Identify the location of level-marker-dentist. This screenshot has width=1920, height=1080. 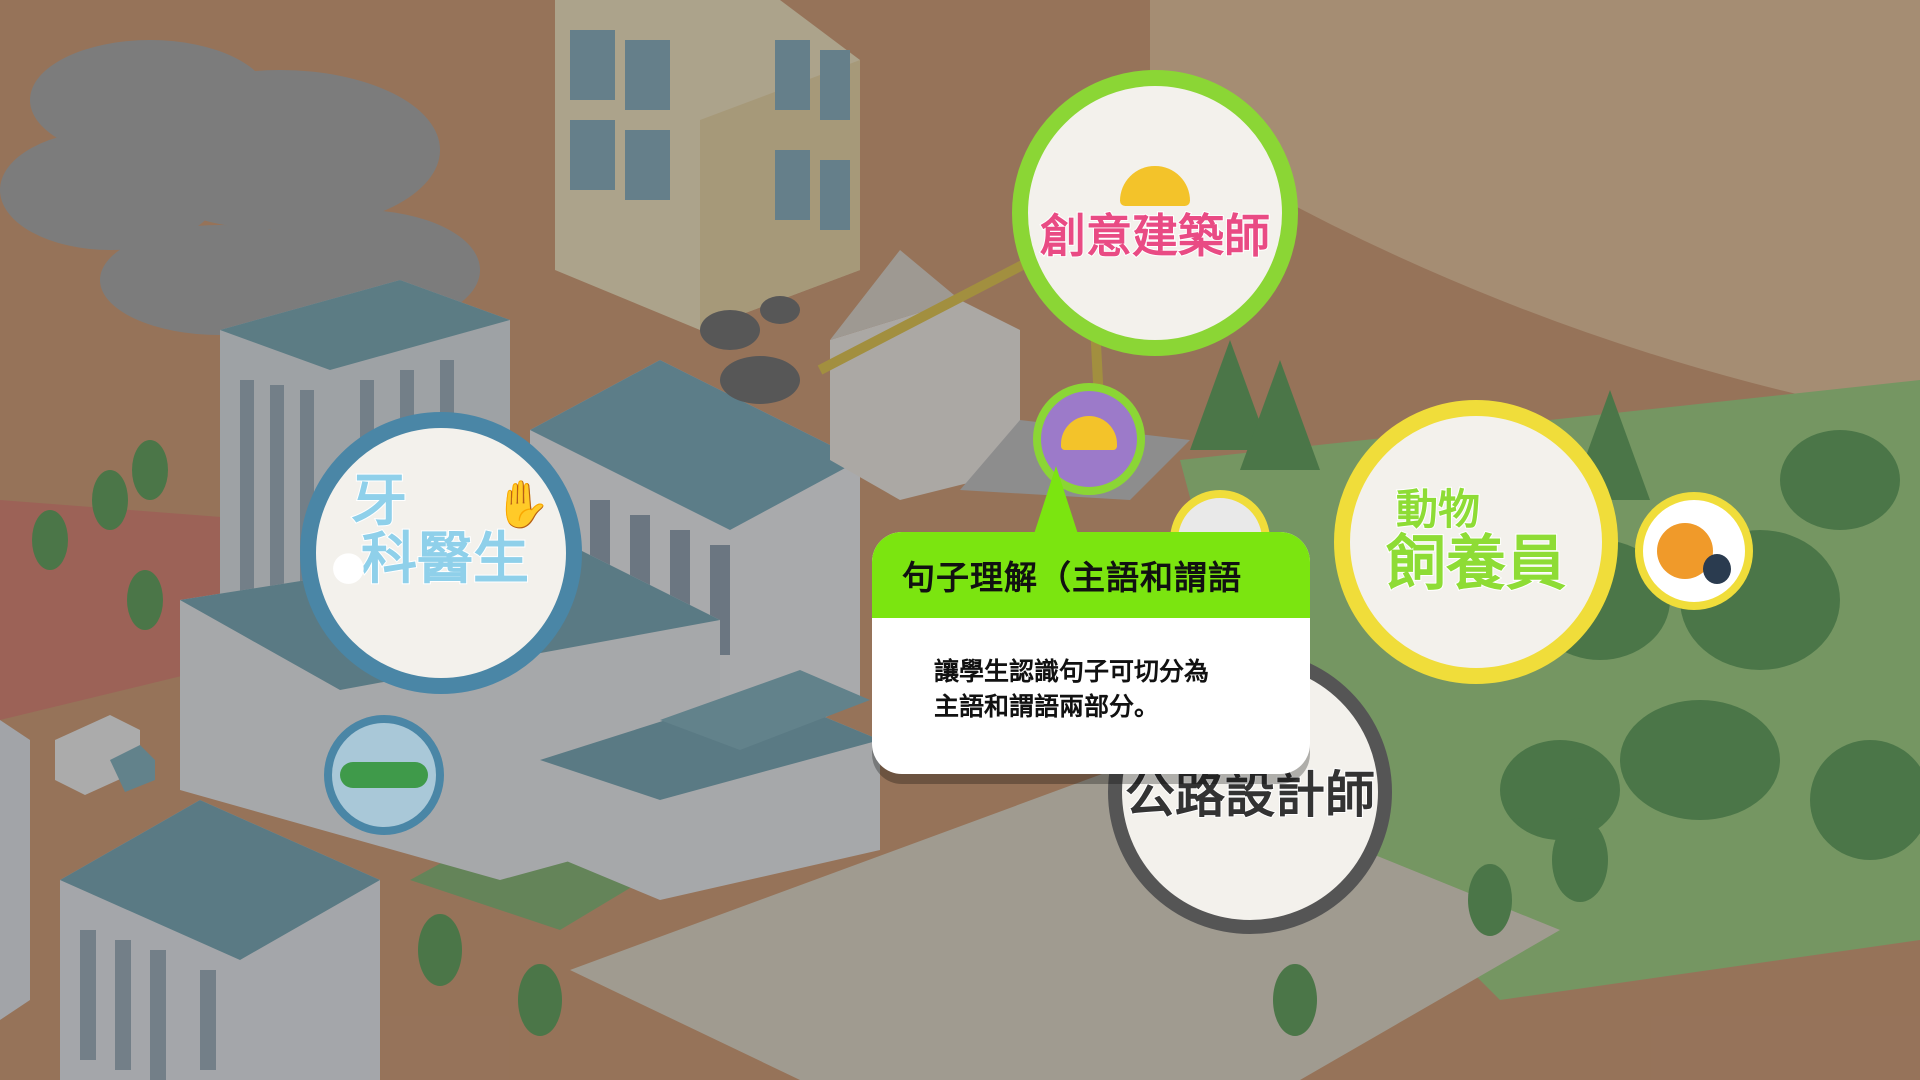
(384, 775).